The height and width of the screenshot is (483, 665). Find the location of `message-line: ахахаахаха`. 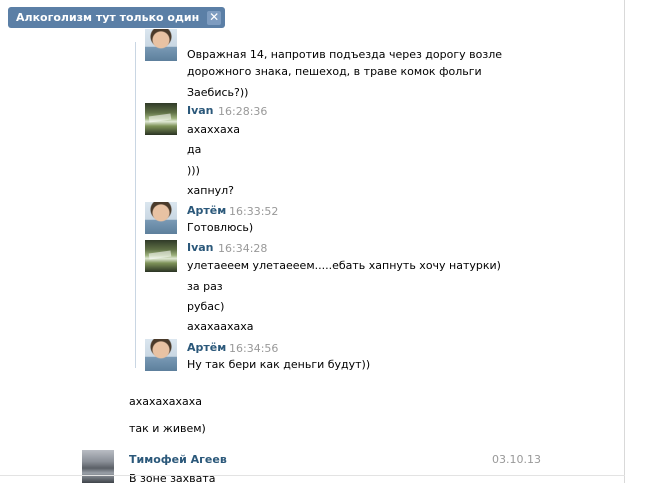

message-line: ахахаахаха is located at coordinates (220, 326).